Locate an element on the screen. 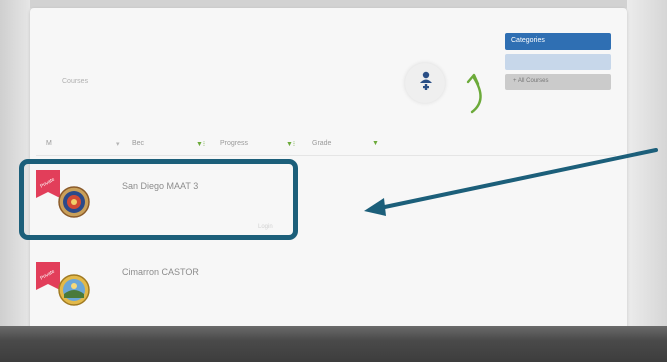  highlight-box is located at coordinates (158, 199).